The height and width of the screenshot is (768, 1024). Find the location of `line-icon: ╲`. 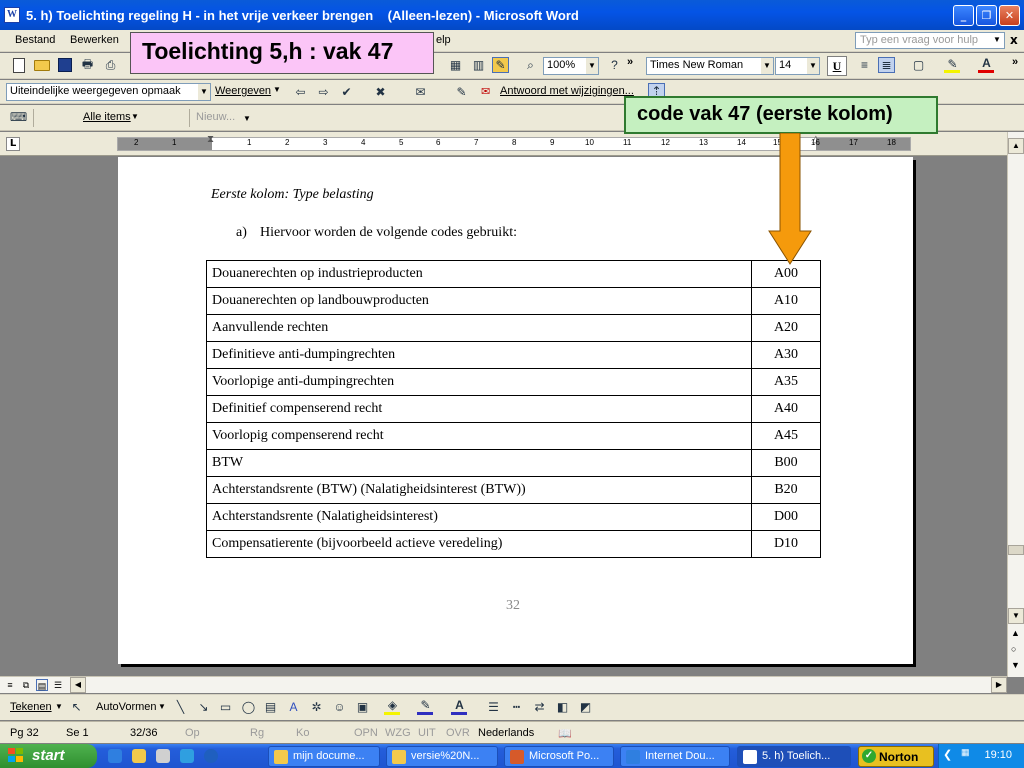

line-icon: ╲ is located at coordinates (180, 707).